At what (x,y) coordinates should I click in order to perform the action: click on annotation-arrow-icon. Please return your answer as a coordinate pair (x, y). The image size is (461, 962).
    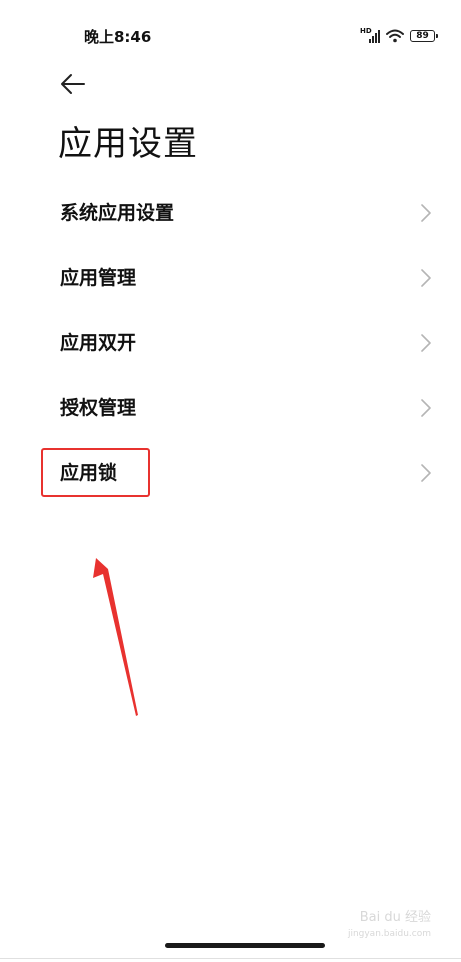
    Looking at the image, I should click on (115, 637).